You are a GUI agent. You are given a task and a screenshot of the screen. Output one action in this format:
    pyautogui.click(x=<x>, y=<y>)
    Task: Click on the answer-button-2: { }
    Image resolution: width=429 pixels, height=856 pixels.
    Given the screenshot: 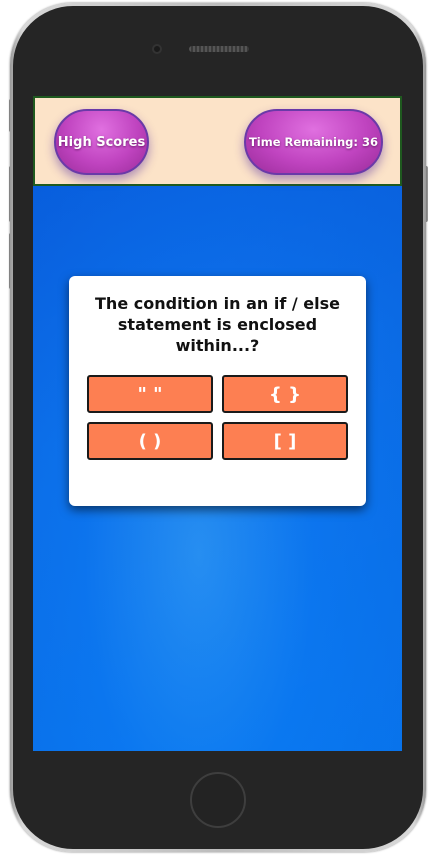 What is the action you would take?
    pyautogui.click(x=285, y=394)
    